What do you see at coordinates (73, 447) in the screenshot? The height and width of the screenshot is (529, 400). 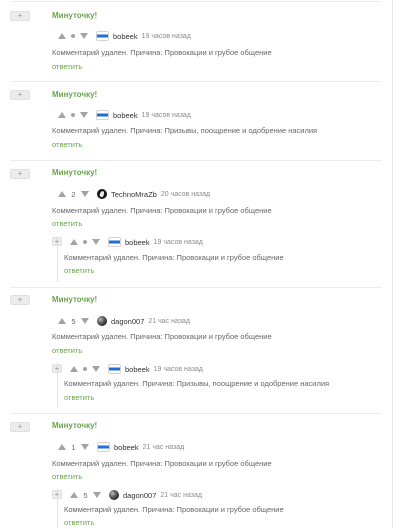 I see `comment-score: 1` at bounding box center [73, 447].